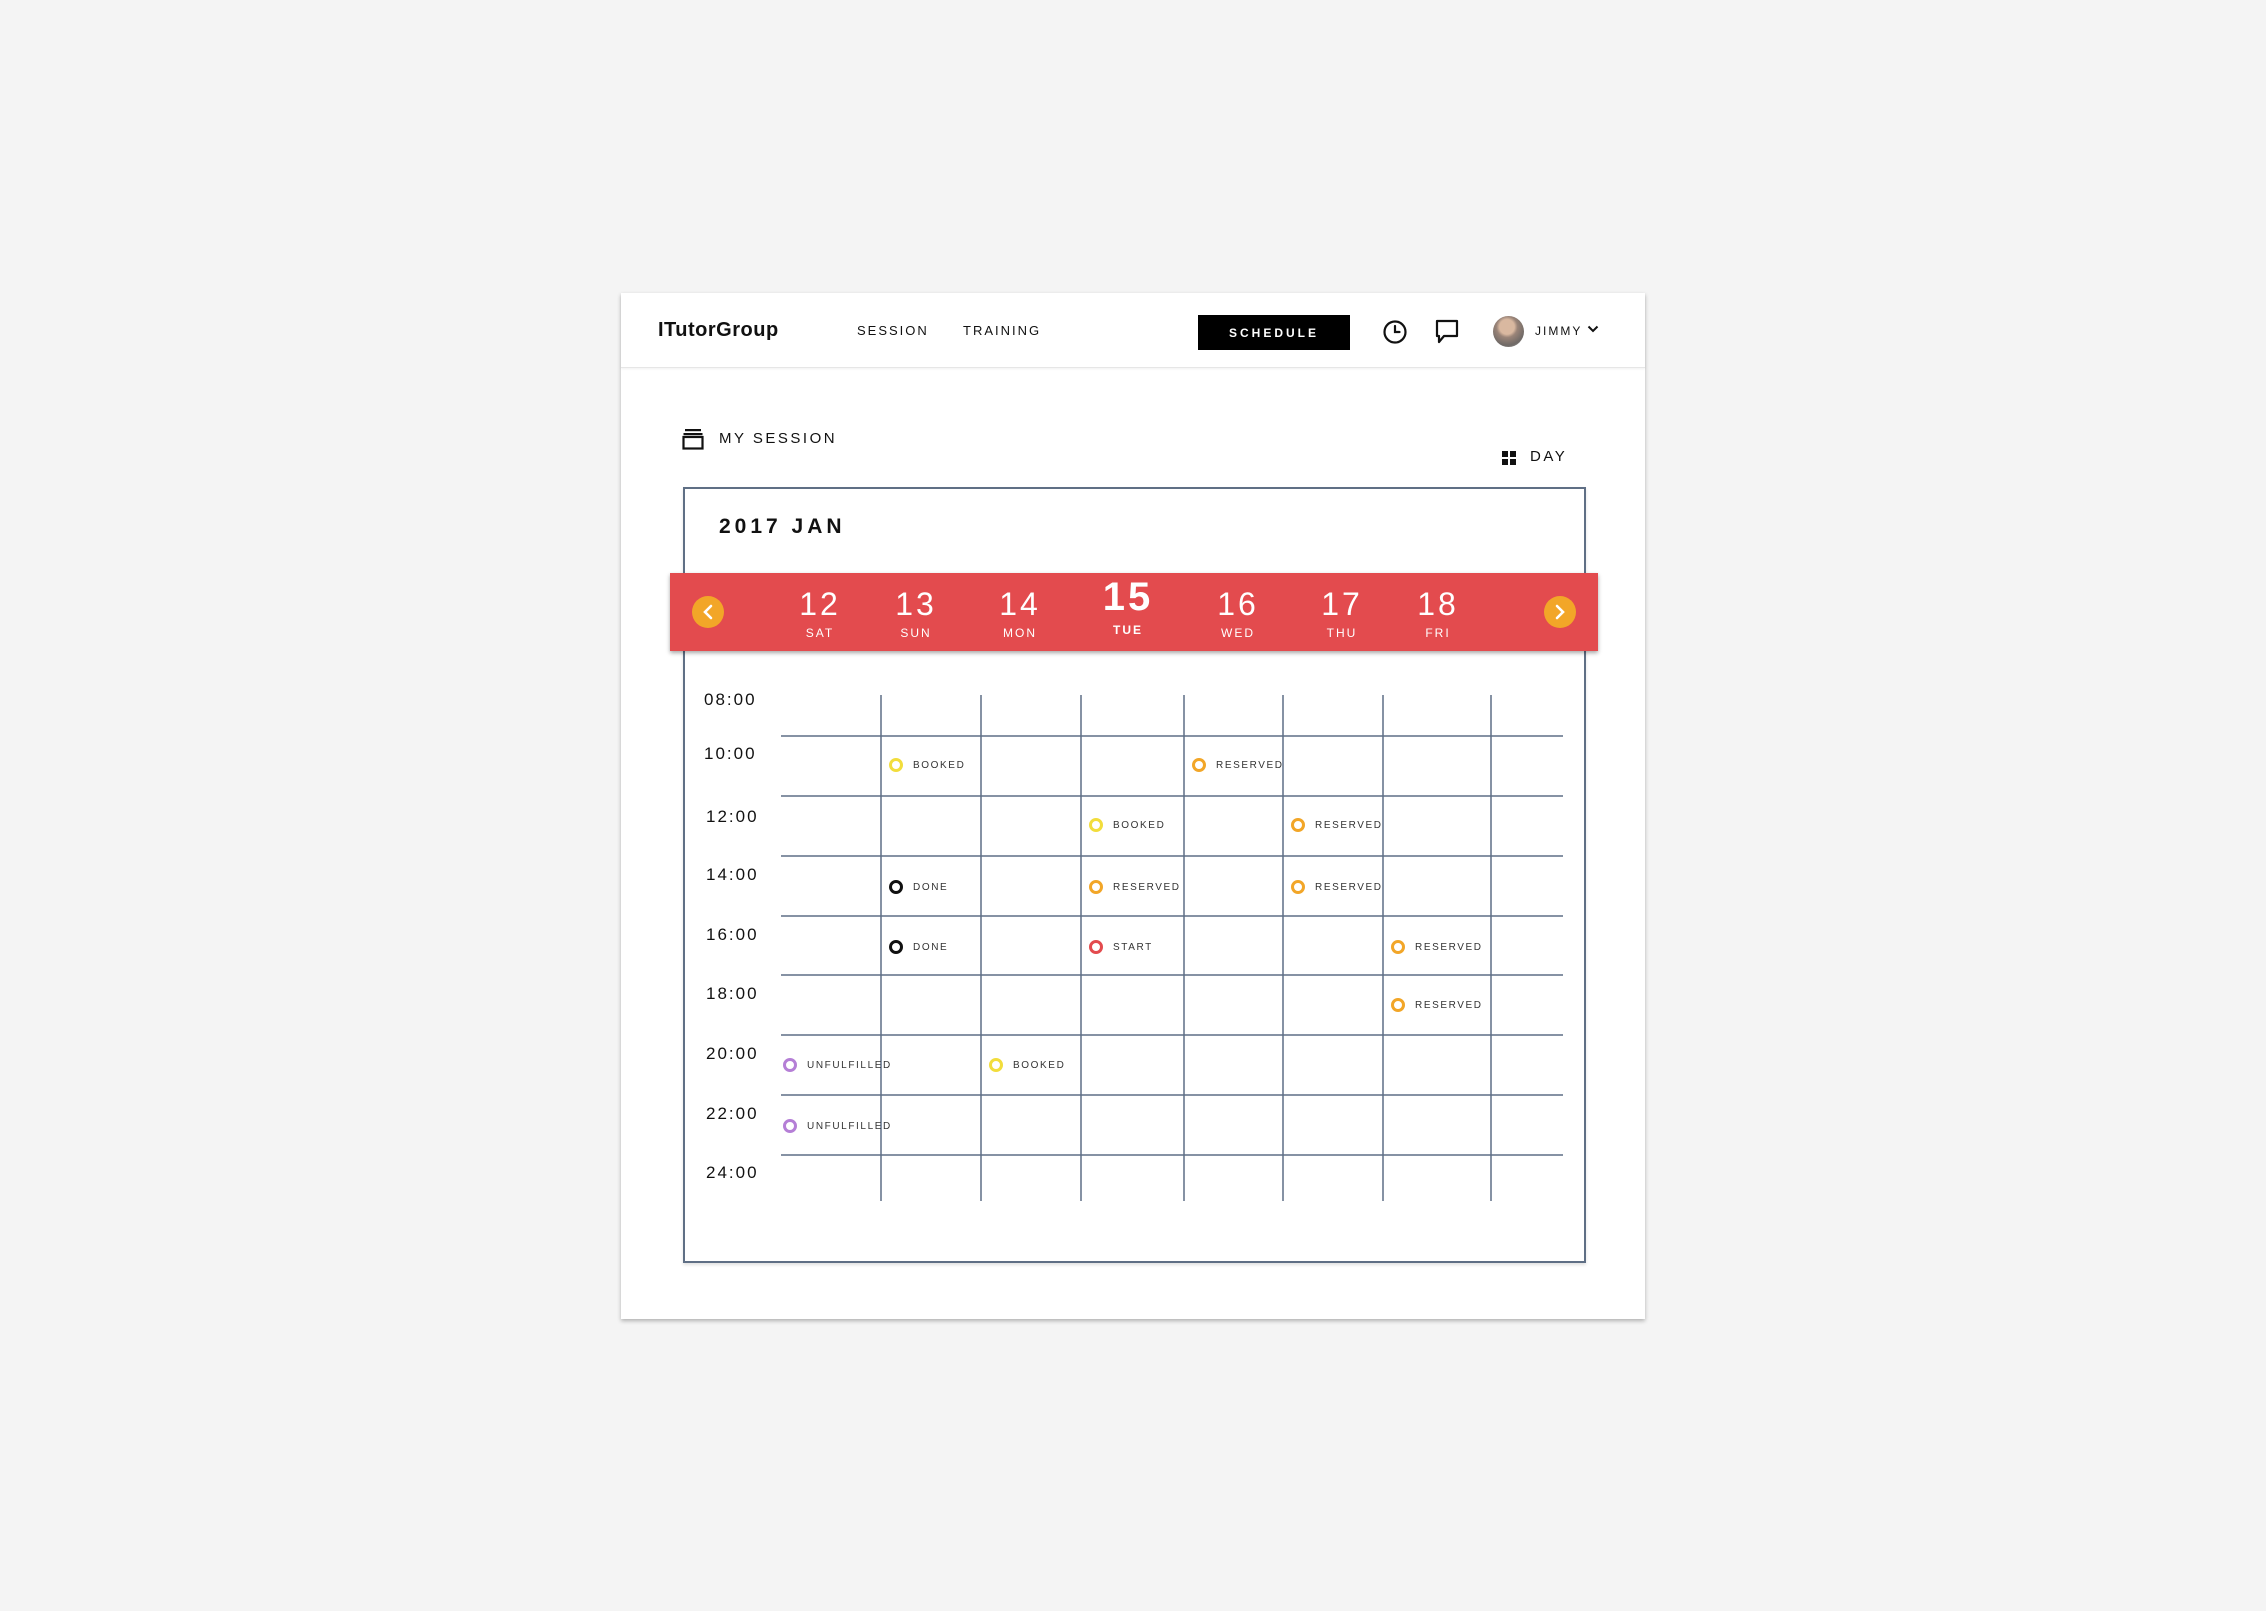 The height and width of the screenshot is (1611, 2266). I want to click on day-14: 14 MON, so click(1020, 606).